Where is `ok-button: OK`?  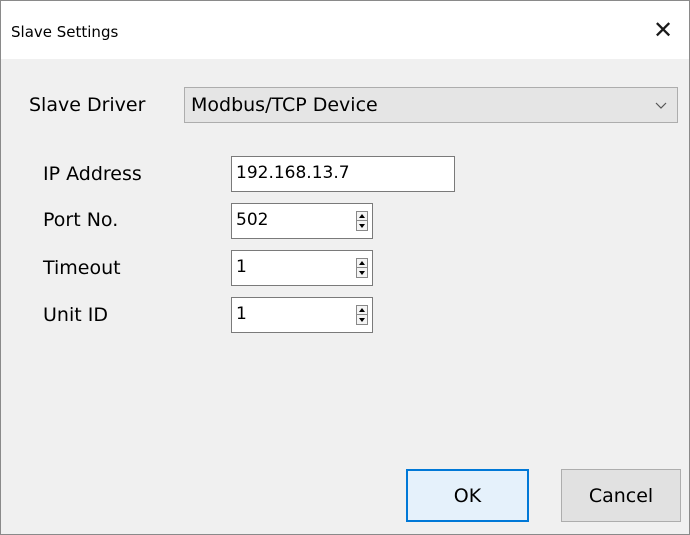
ok-button: OK is located at coordinates (467, 495).